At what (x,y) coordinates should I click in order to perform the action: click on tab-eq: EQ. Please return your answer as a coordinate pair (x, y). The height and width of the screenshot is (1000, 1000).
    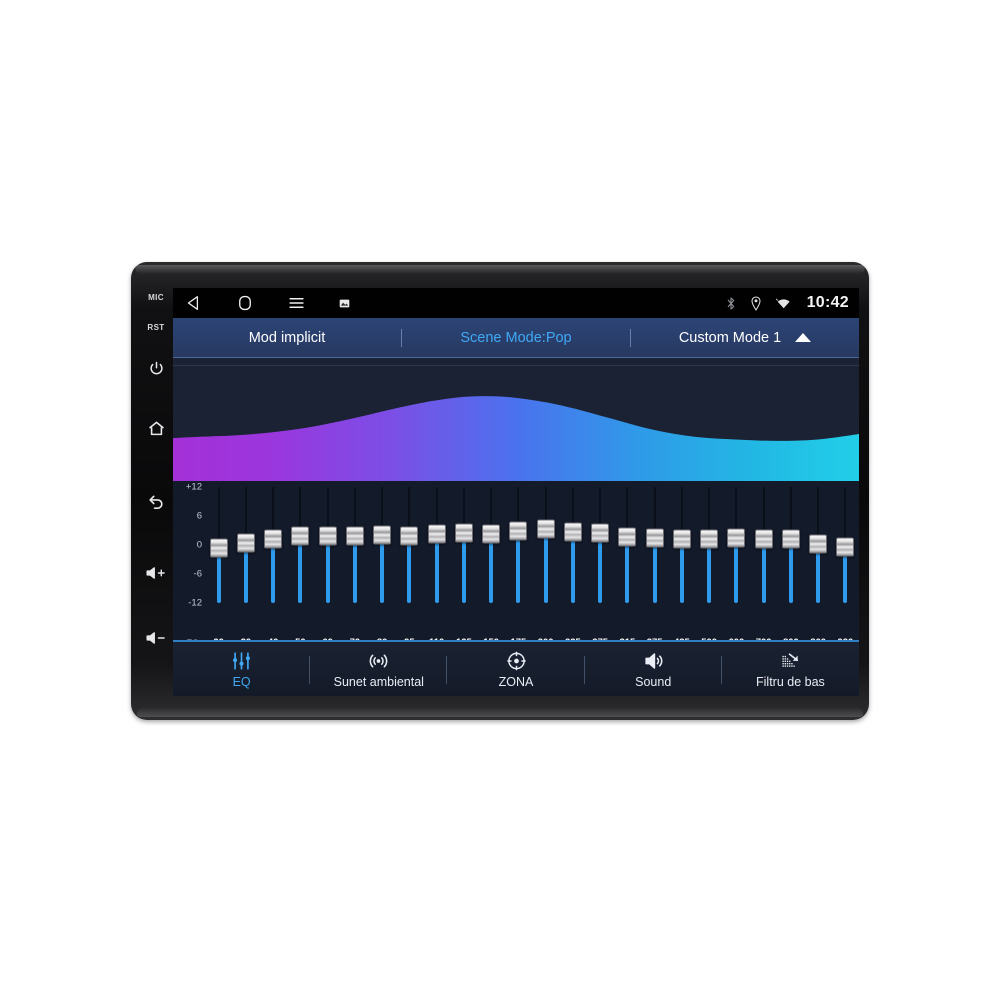
    Looking at the image, I should click on (242, 669).